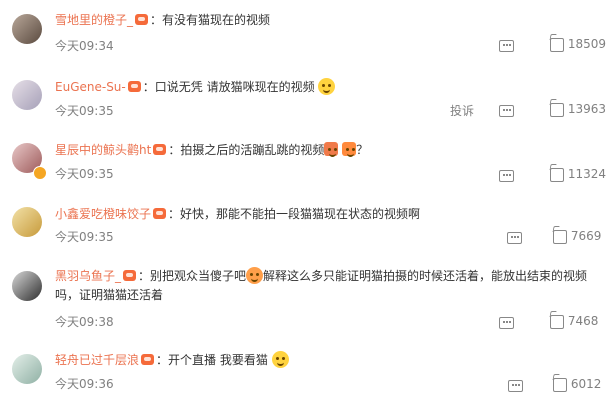  Describe the element at coordinates (586, 384) in the screenshot. I see `like-count: 6012` at that location.